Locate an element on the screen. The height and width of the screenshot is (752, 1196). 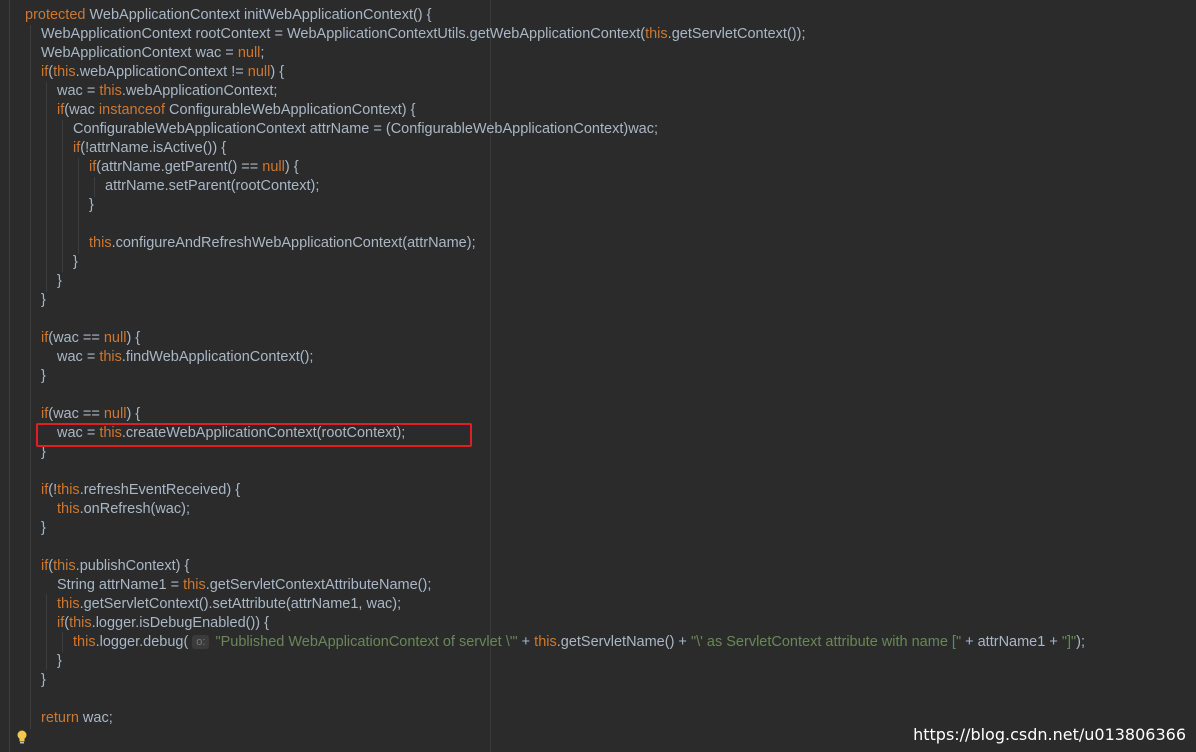
watermark: https://blog.csdn.net/u013806366 is located at coordinates (1049, 734).